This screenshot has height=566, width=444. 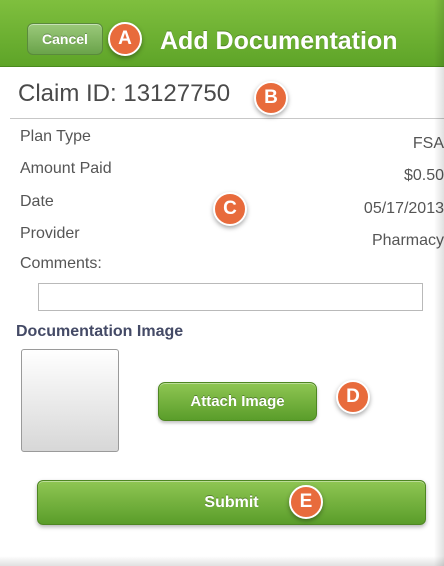 I want to click on provider-label: Provider, so click(x=50, y=233).